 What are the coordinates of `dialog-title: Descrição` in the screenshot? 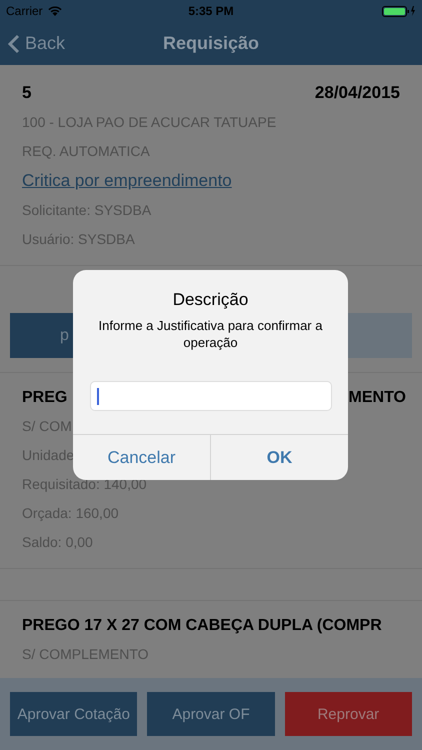 It's located at (210, 300).